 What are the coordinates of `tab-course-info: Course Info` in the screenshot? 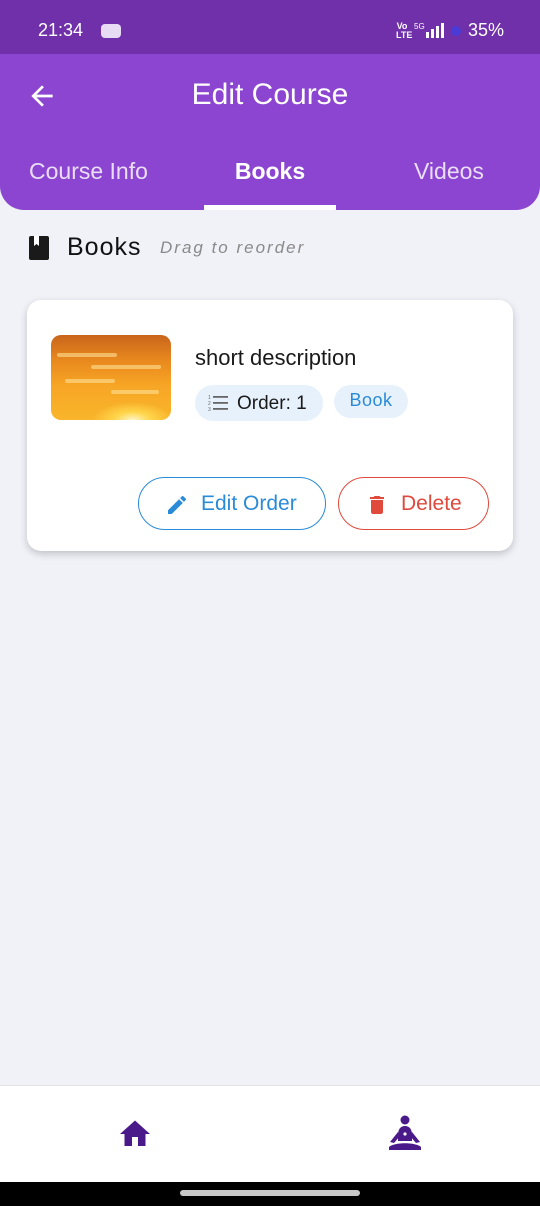 It's located at (88, 171).